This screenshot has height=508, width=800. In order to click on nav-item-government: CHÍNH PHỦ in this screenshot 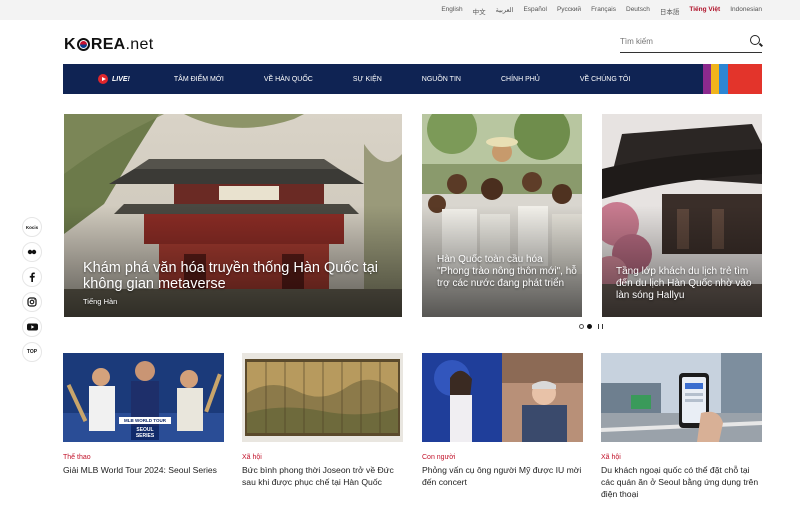, I will do `click(520, 79)`.